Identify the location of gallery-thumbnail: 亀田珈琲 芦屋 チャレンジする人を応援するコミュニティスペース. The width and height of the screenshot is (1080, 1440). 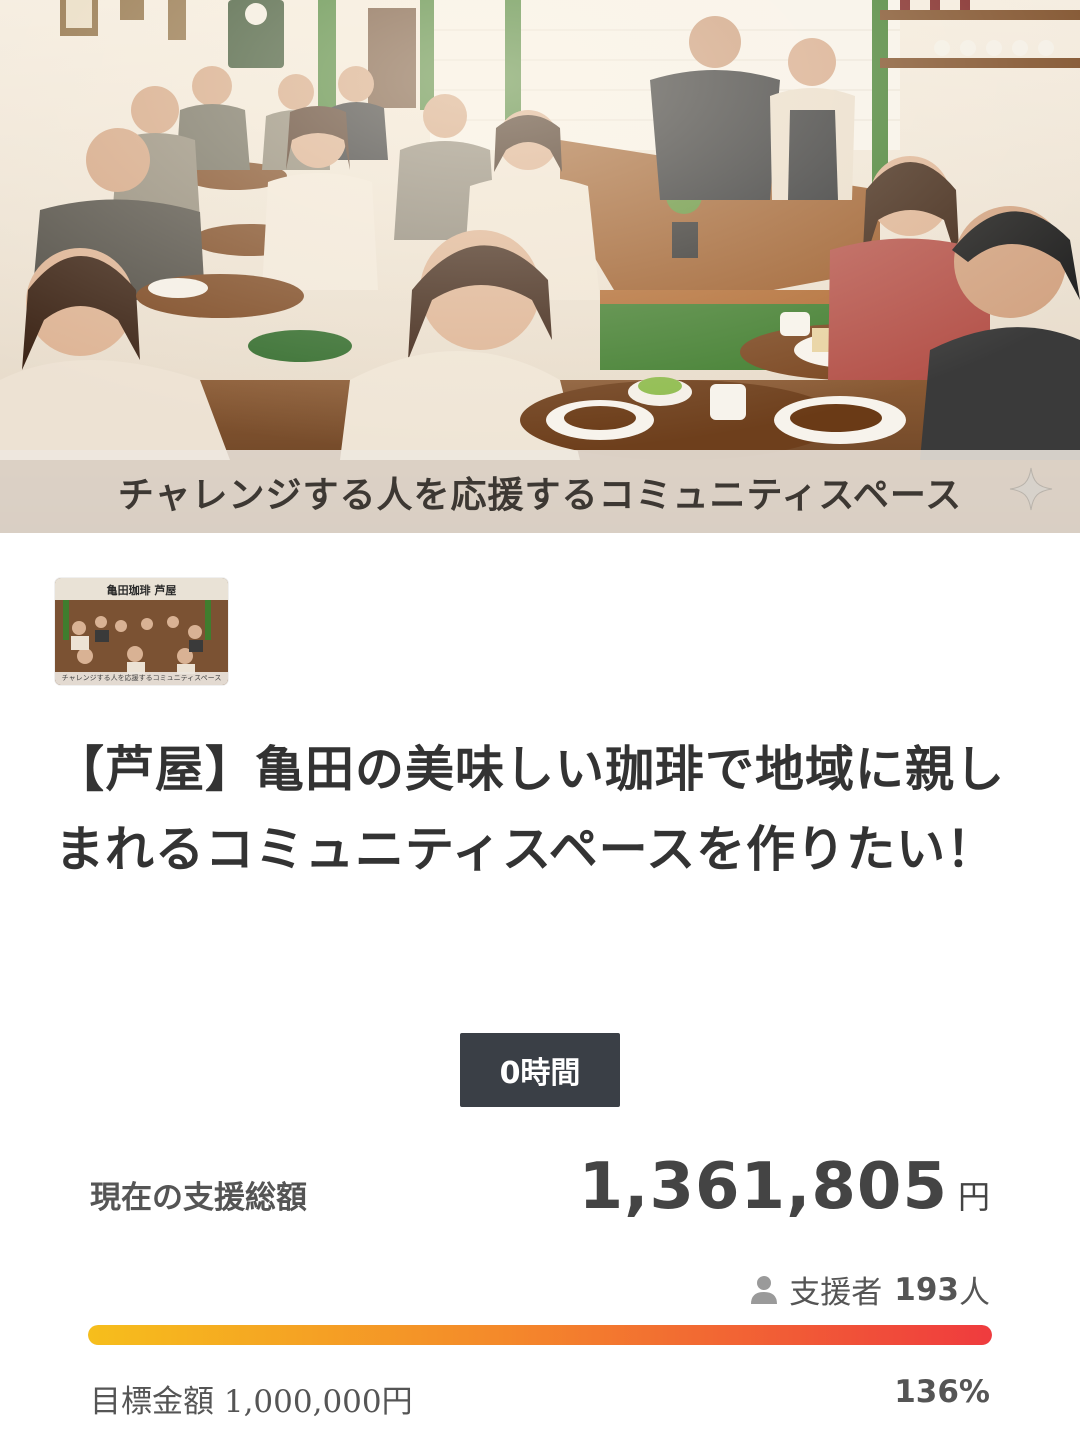
(141, 631).